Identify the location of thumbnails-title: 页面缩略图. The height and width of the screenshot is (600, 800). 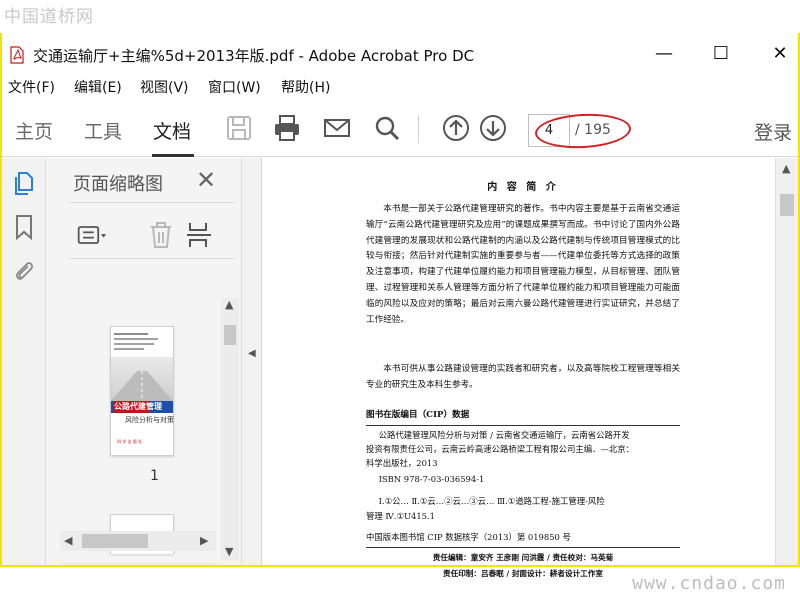
(118, 184).